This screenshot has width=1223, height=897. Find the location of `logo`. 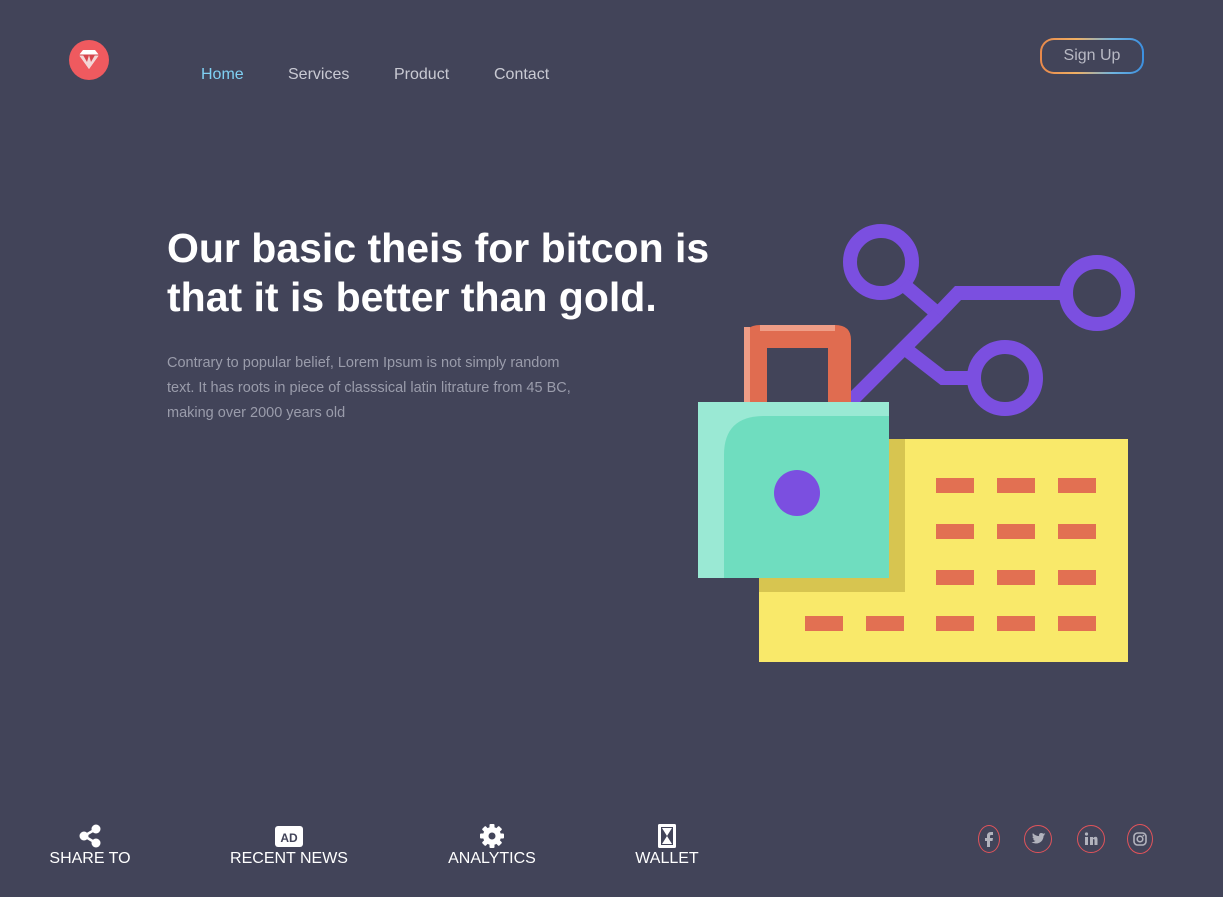

logo is located at coordinates (89, 60).